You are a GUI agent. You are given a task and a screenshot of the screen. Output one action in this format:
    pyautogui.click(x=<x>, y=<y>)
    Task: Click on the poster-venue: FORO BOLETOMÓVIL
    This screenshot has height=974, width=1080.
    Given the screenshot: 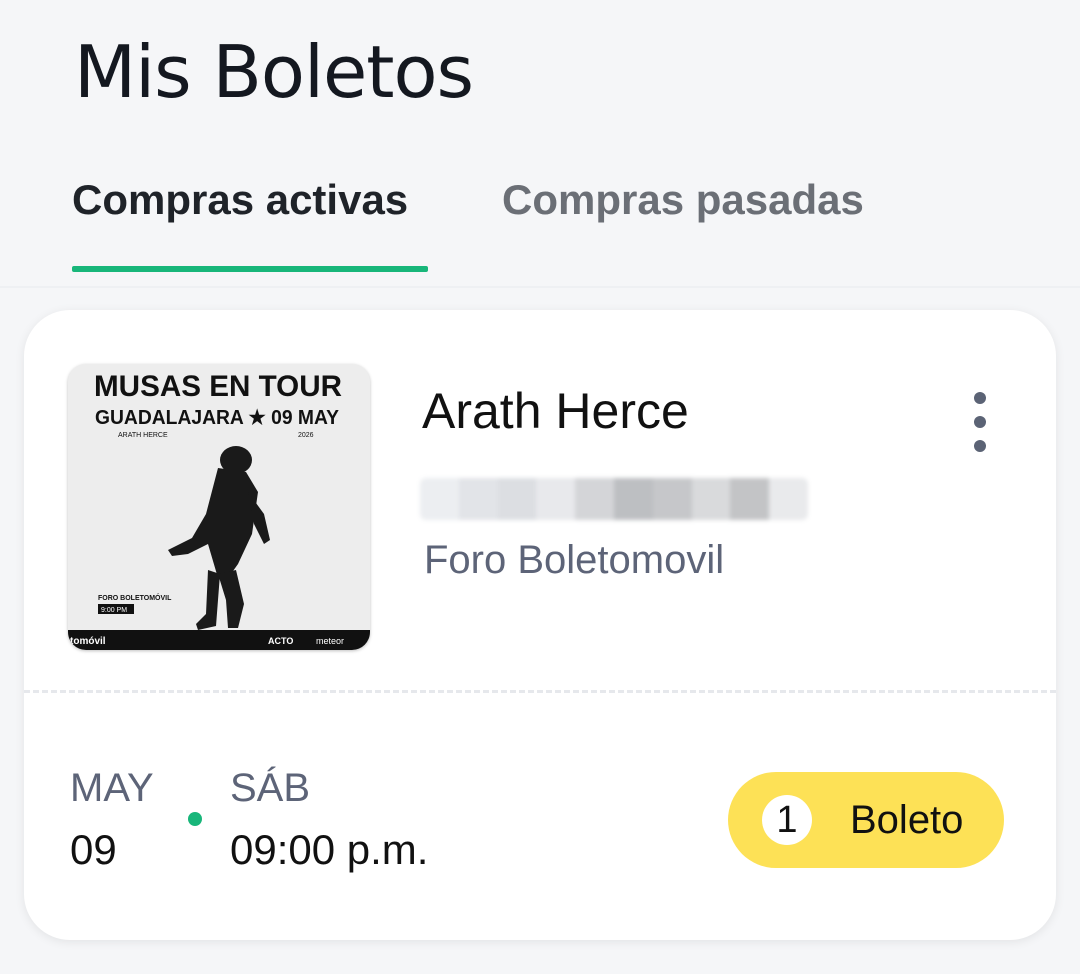 What is the action you would take?
    pyautogui.click(x=135, y=597)
    